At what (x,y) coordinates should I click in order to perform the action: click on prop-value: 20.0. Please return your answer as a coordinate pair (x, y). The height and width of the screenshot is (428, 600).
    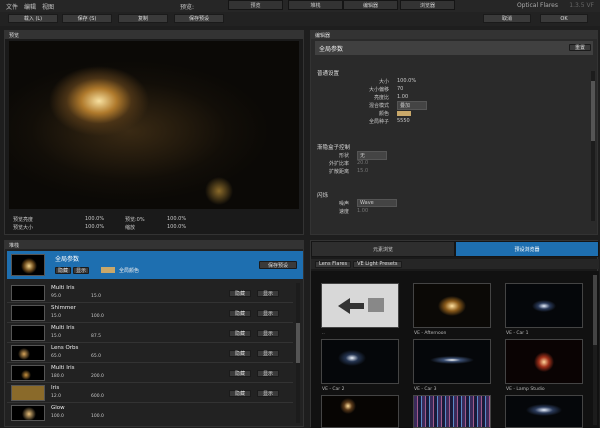
    Looking at the image, I should click on (362, 163).